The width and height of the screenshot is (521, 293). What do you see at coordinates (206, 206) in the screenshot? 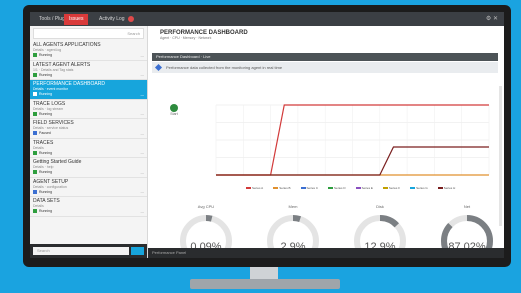
I see `gauge-label: Avg CPU` at bounding box center [206, 206].